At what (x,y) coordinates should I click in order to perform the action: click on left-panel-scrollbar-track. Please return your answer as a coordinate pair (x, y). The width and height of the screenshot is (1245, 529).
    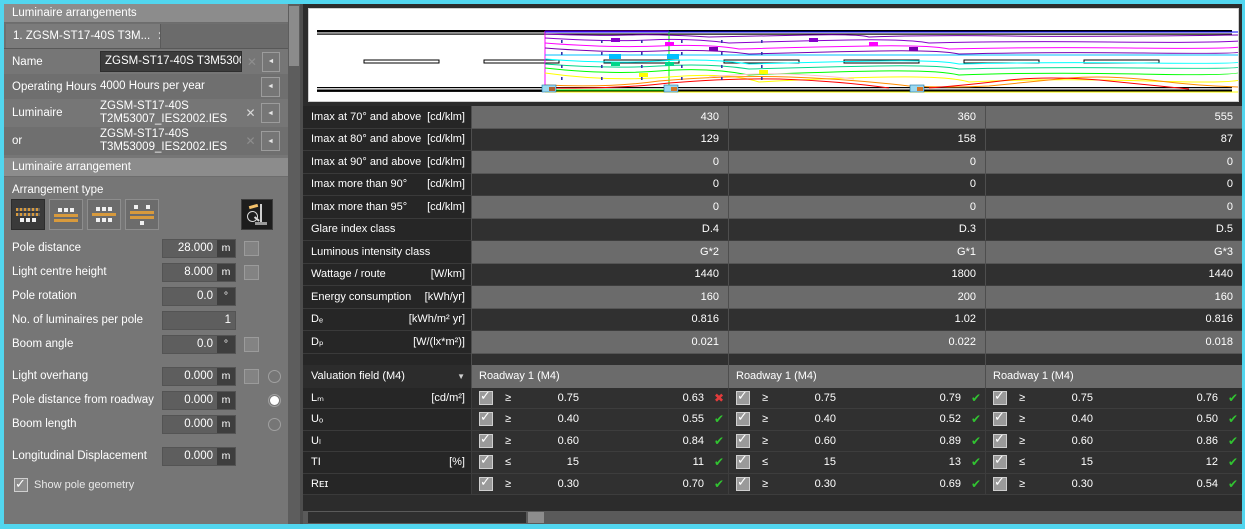
    Looking at the image, I should click on (294, 264).